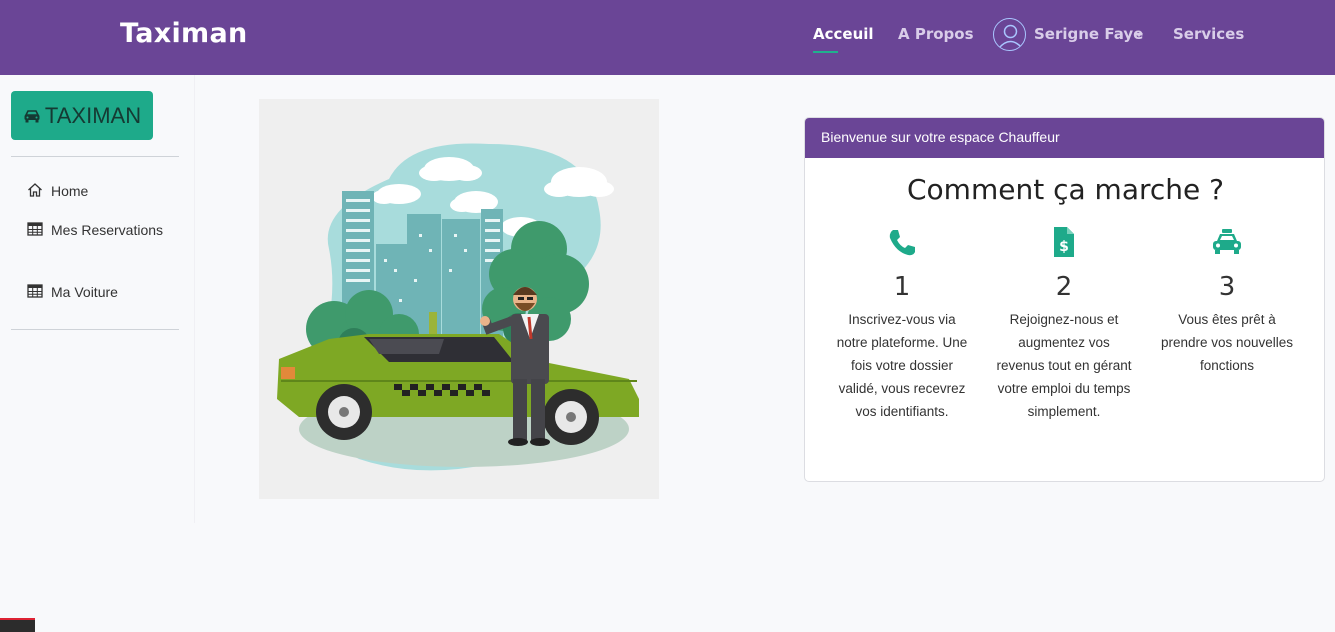 Image resolution: width=1335 pixels, height=632 pixels. What do you see at coordinates (17, 625) in the screenshot?
I see `debug-toolbar-toggle` at bounding box center [17, 625].